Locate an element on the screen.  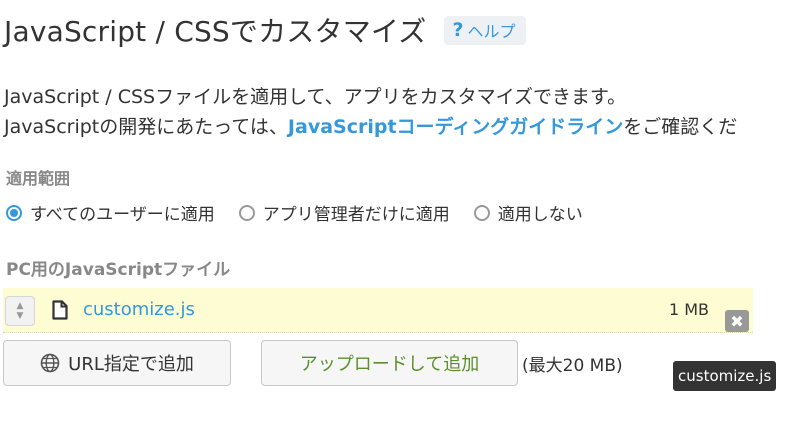
remove-file-button: ✖ is located at coordinates (737, 321).